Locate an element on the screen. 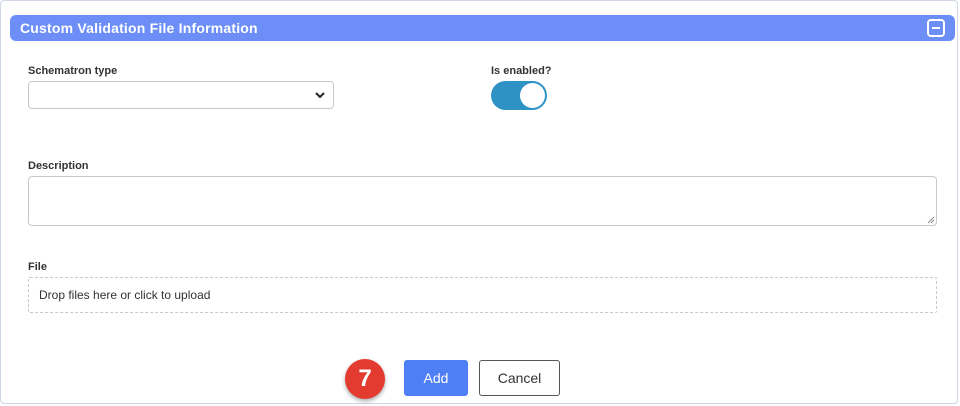 Image resolution: width=960 pixels, height=406 pixels. is-enabled-label: Is enabled? is located at coordinates (521, 71).